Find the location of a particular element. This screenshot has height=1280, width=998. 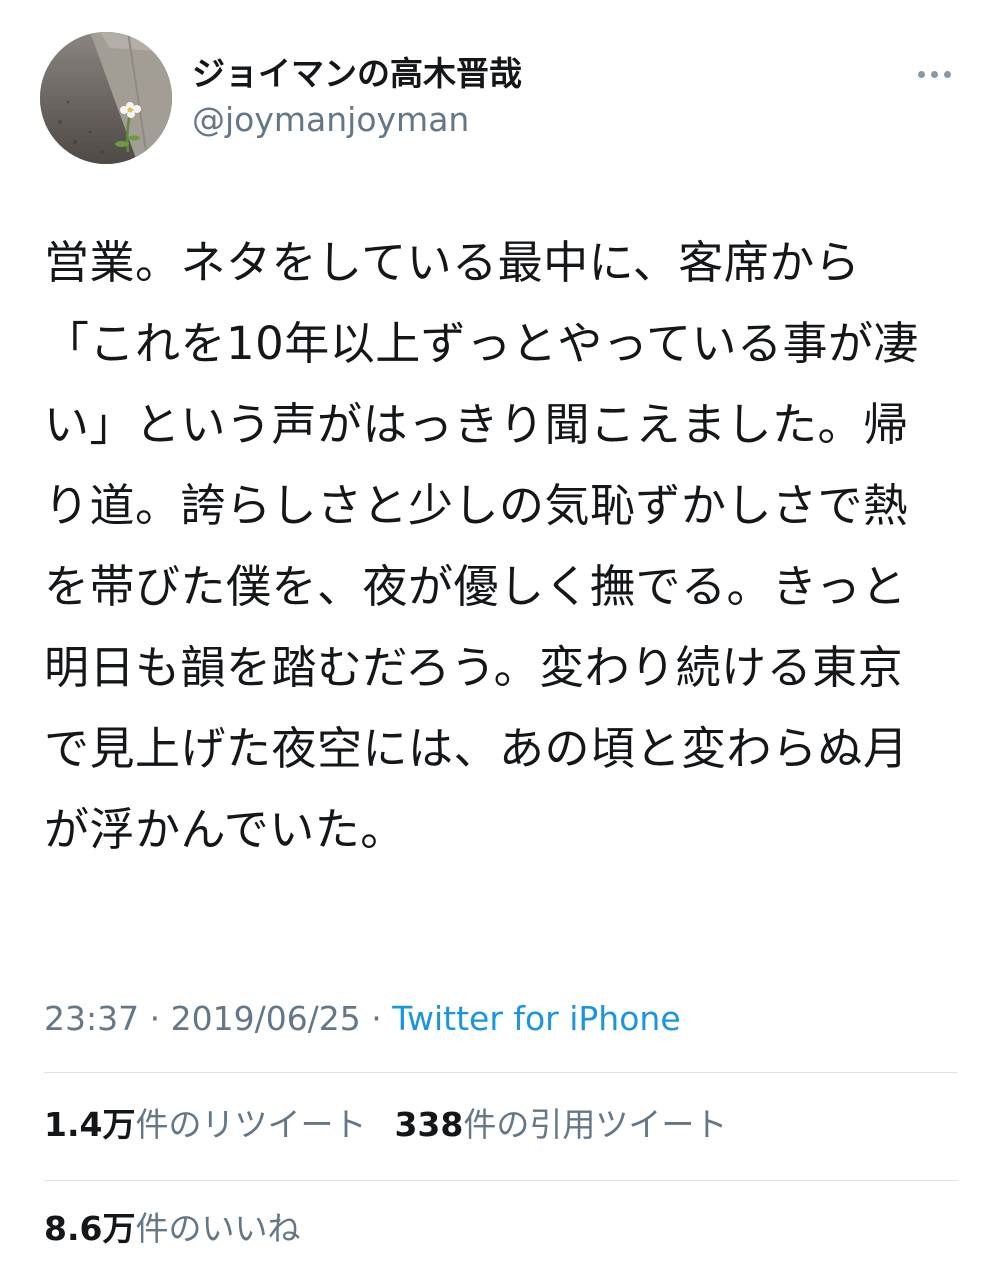

likes-count: 8.6万 is located at coordinates (90, 1228).